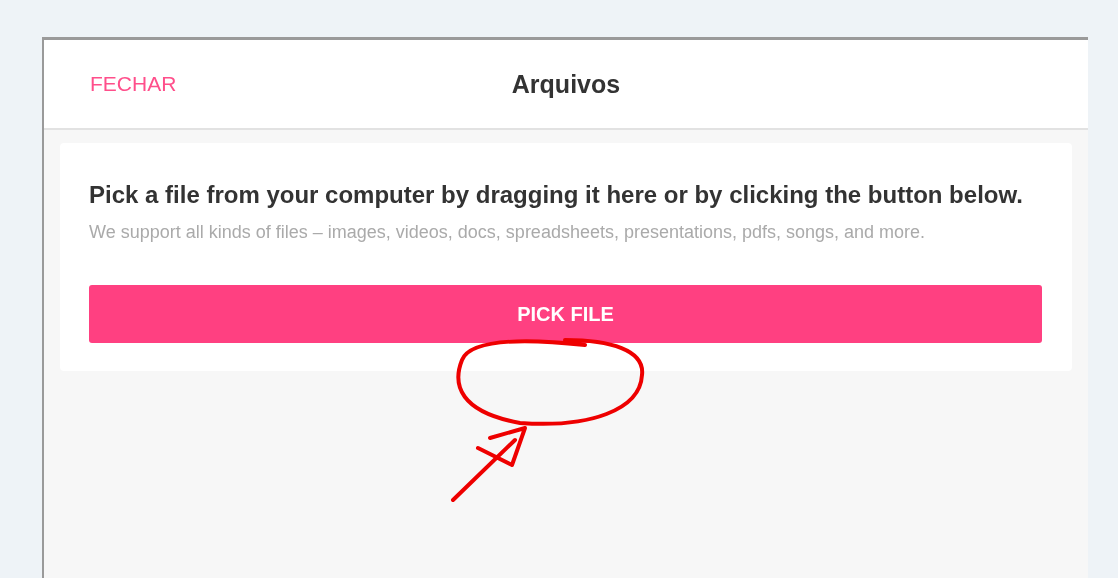  Describe the element at coordinates (556, 195) in the screenshot. I see `upload-heading: Pick a file from your computer by dragging it here or by clicking the button below.` at that location.